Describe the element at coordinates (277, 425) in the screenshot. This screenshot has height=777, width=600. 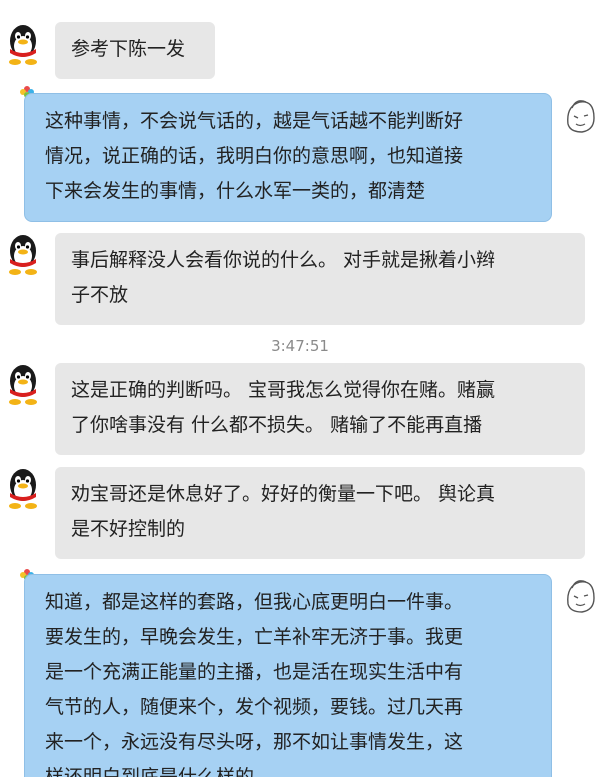
I see `message-text: 了你啥事没有 什么都不损失。 赌输了不能再直播` at that location.